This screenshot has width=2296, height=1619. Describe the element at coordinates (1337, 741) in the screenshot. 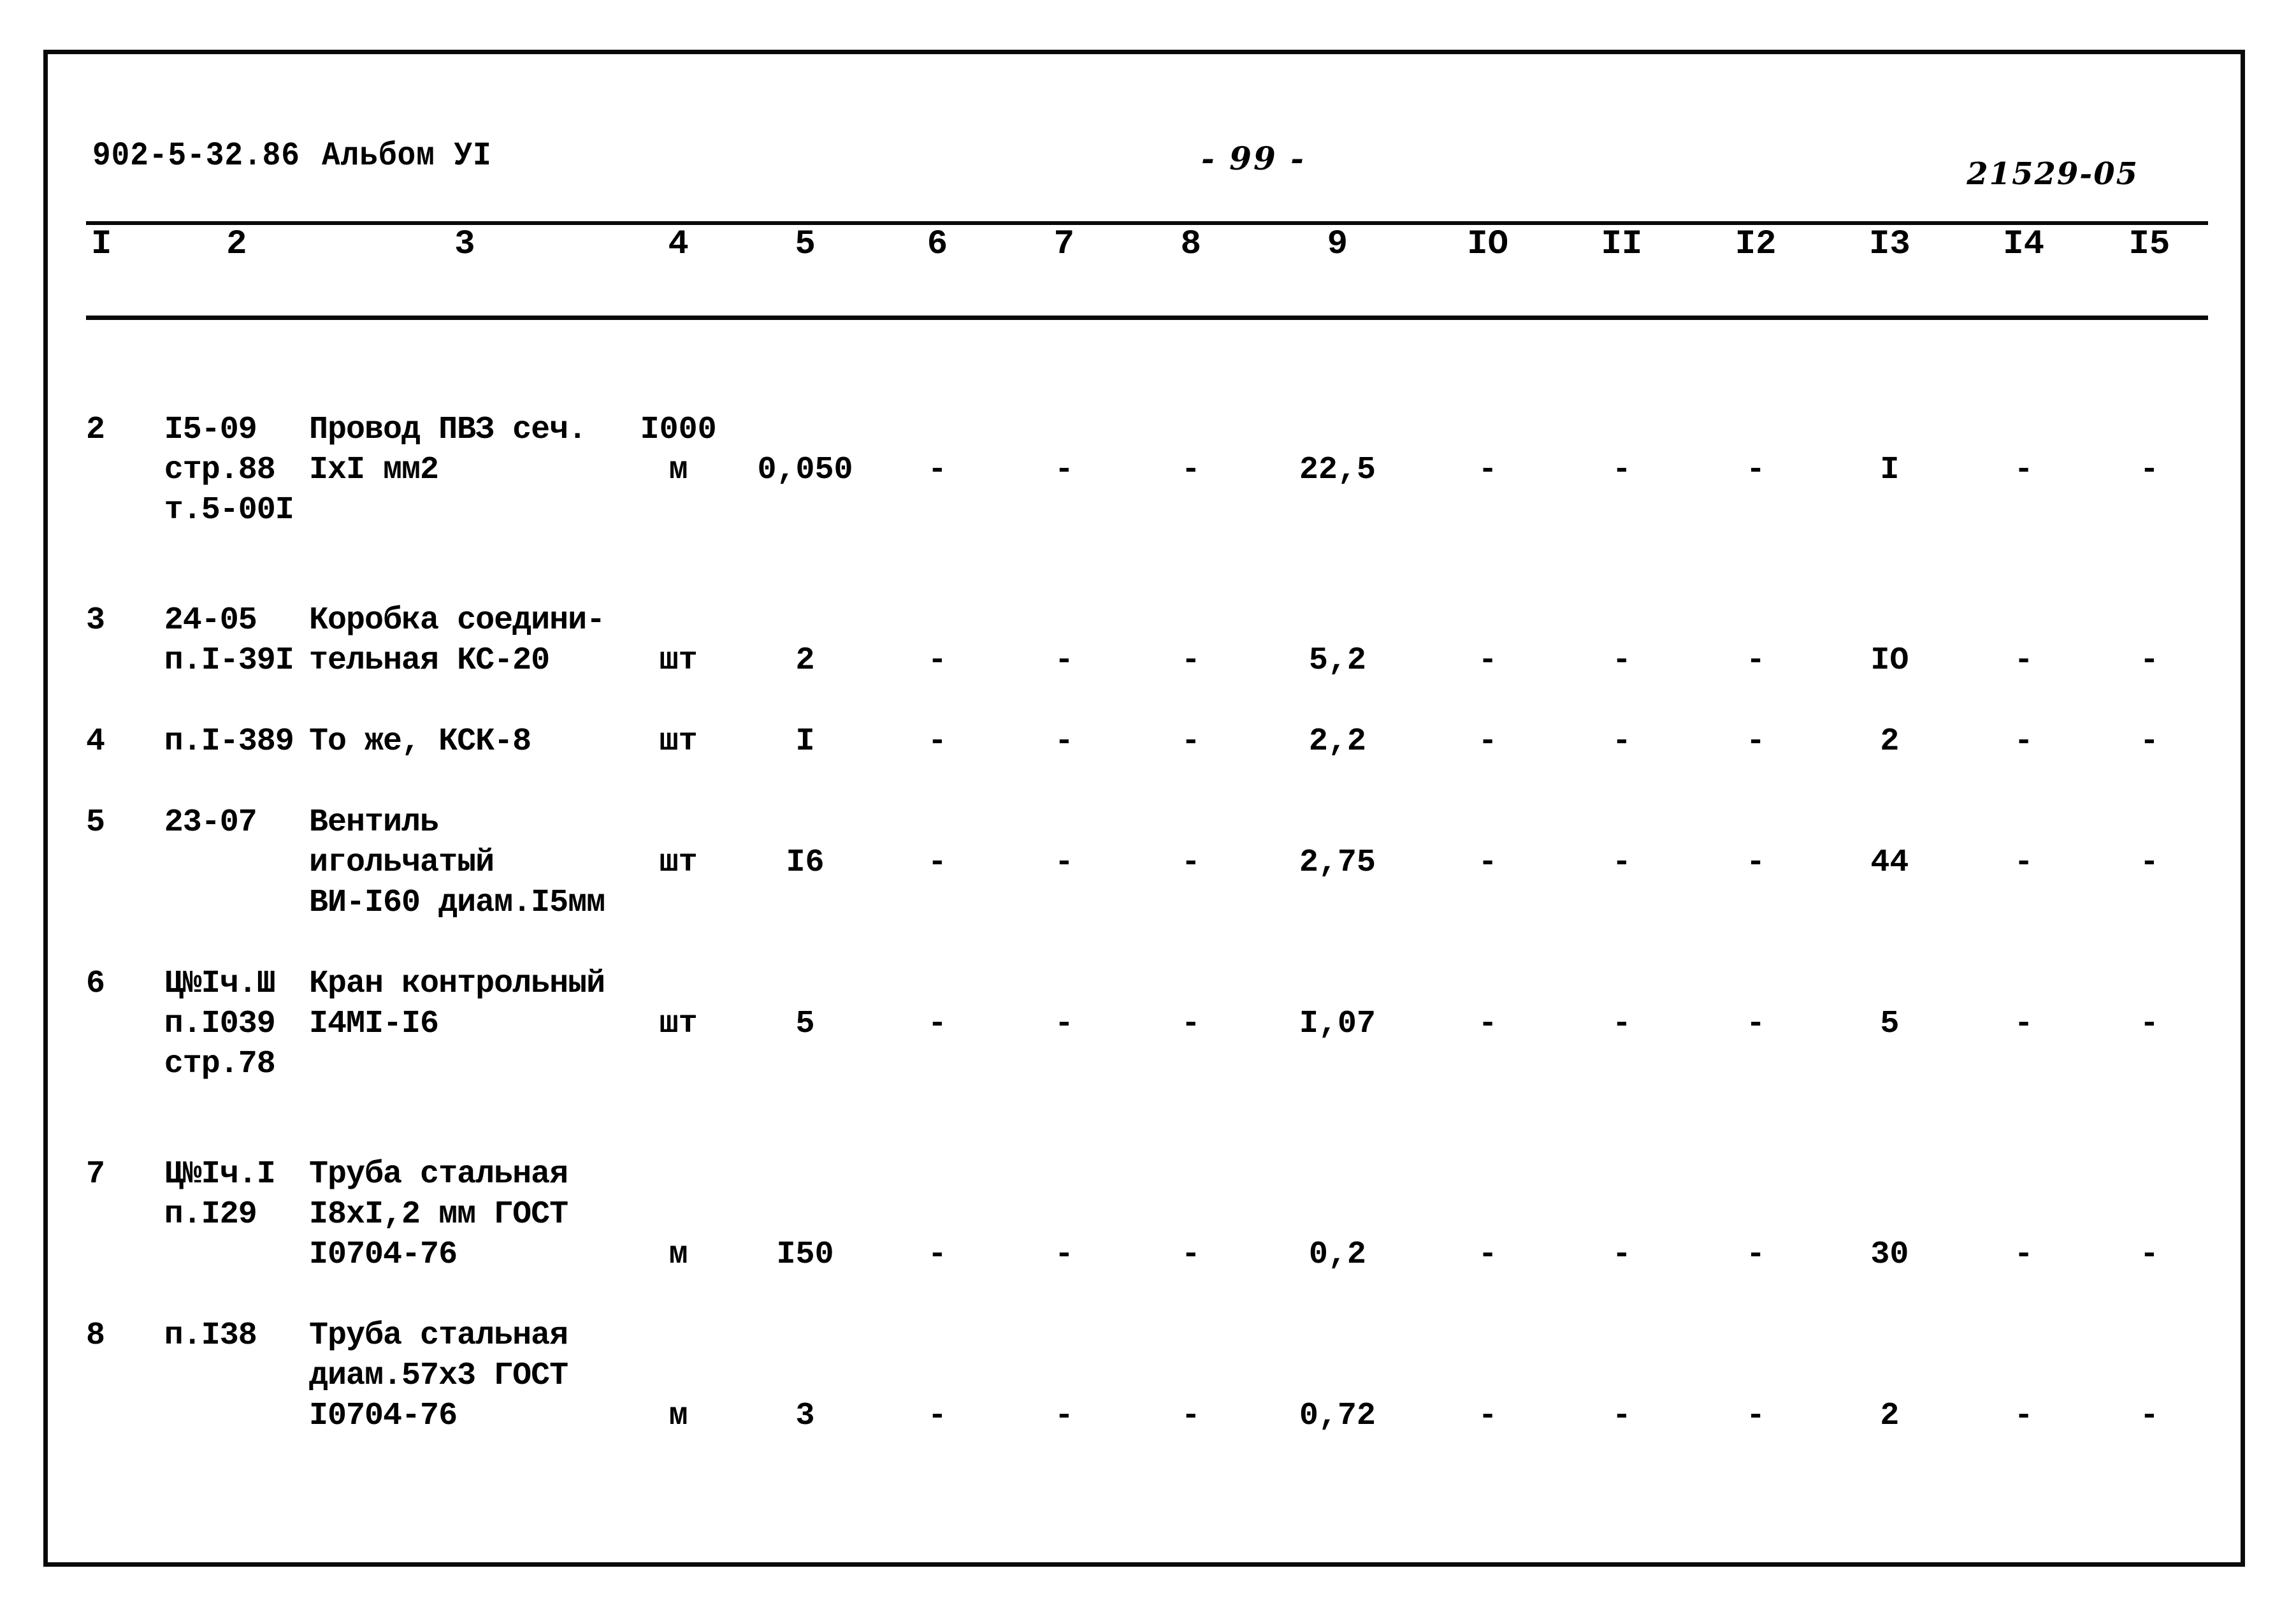

I see `row-col9: 2,2` at that location.